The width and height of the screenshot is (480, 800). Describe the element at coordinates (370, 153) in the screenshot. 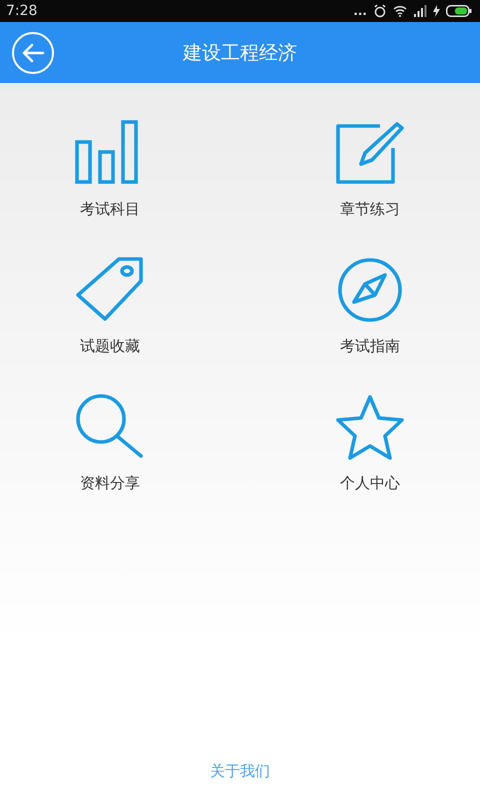

I see `edit-icon` at that location.